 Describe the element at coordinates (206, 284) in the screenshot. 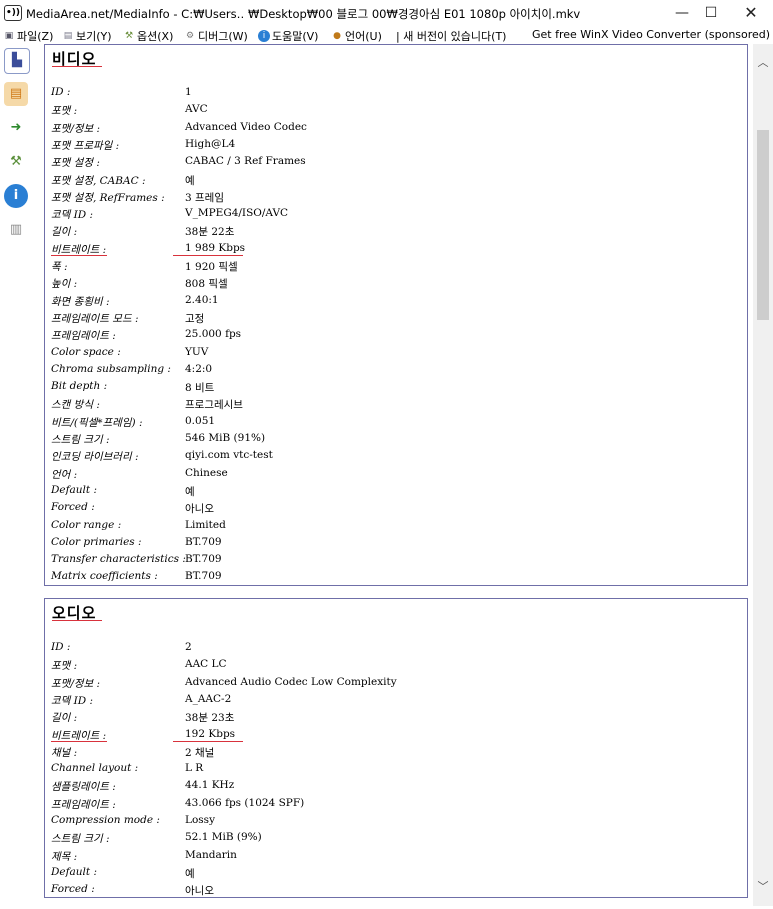

I see `field-value: 808 픽셀` at that location.